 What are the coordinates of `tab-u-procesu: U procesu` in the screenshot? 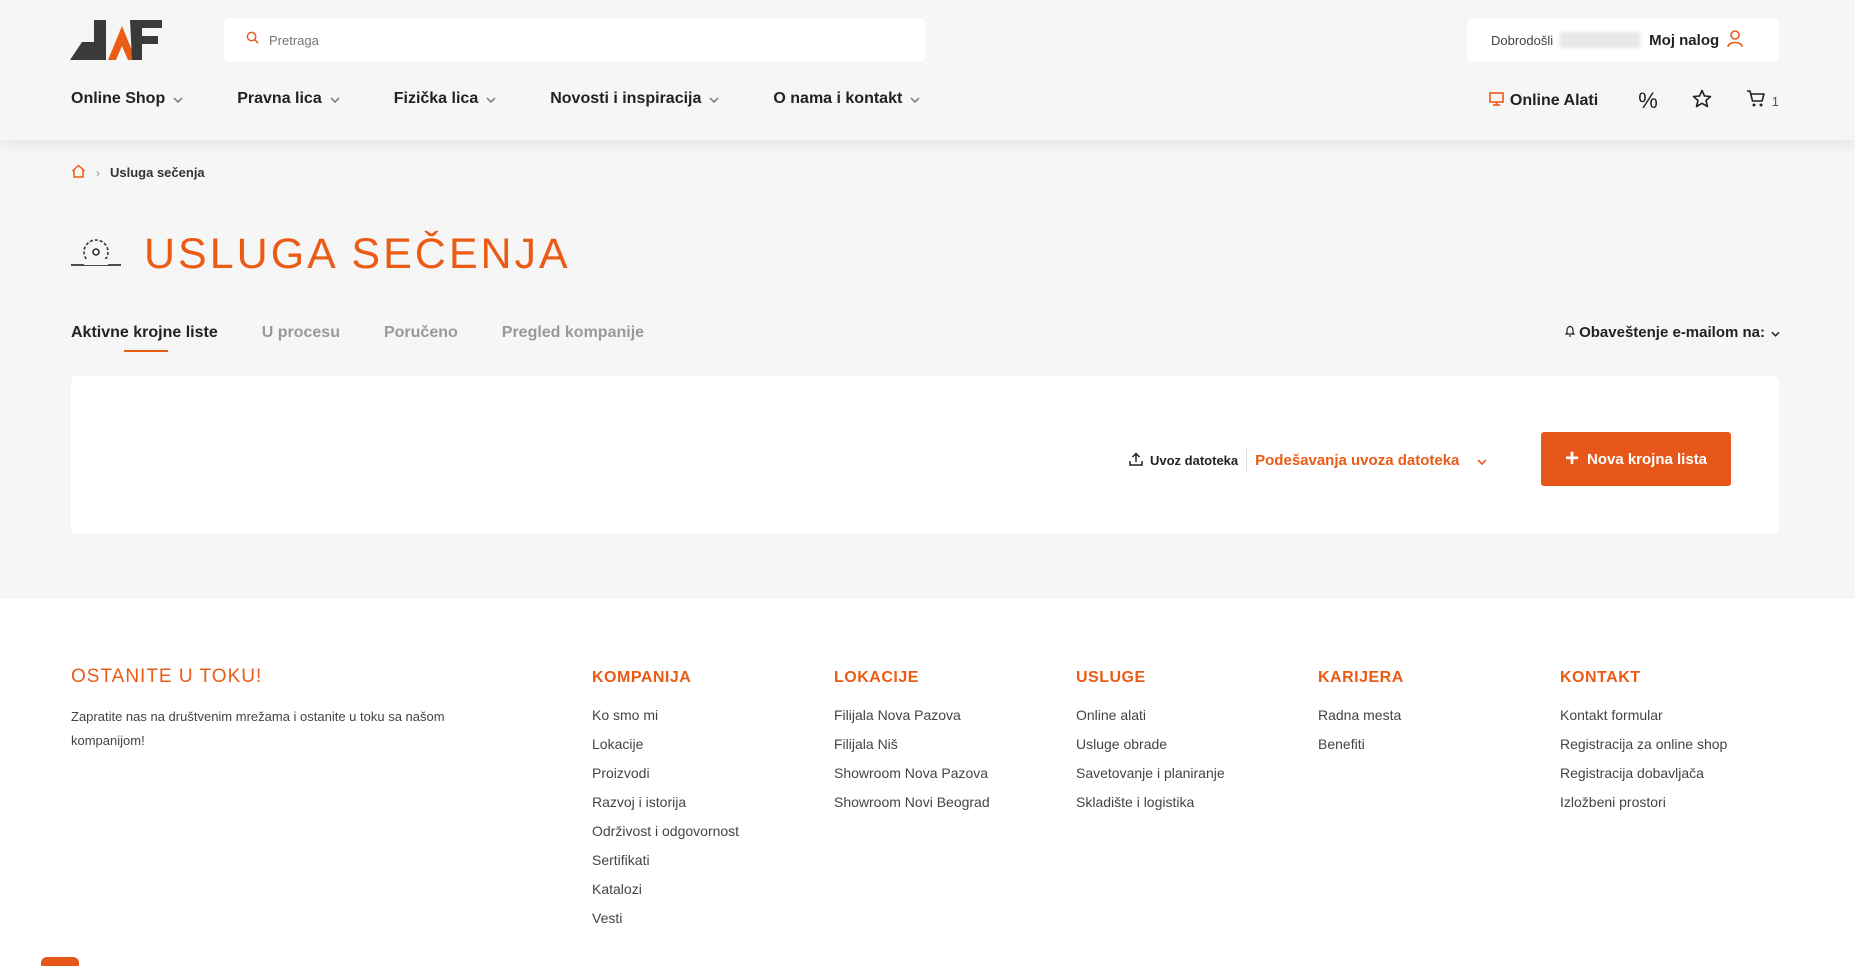 It's located at (301, 338).